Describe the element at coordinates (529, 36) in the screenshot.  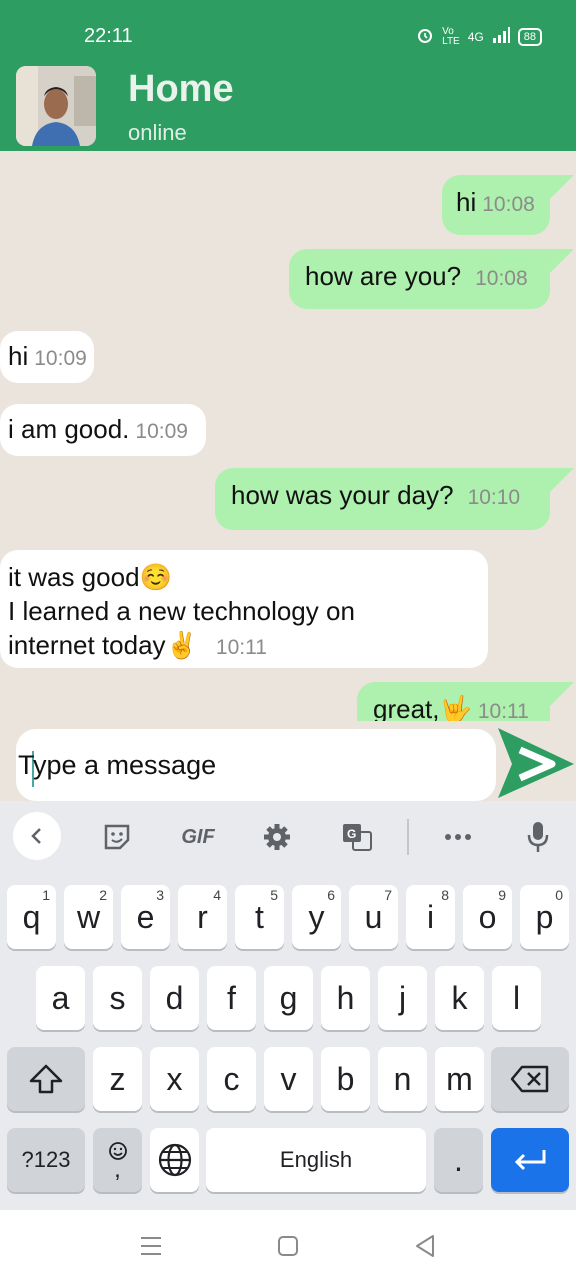
I see `battery-icon: 88` at that location.